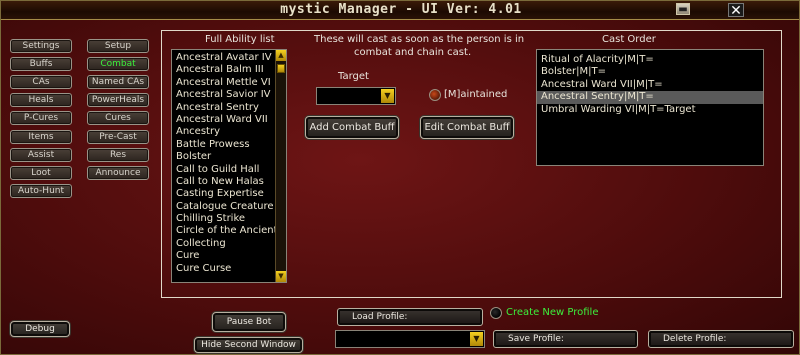  What do you see at coordinates (40, 329) in the screenshot?
I see `debug-button: Debug` at bounding box center [40, 329].